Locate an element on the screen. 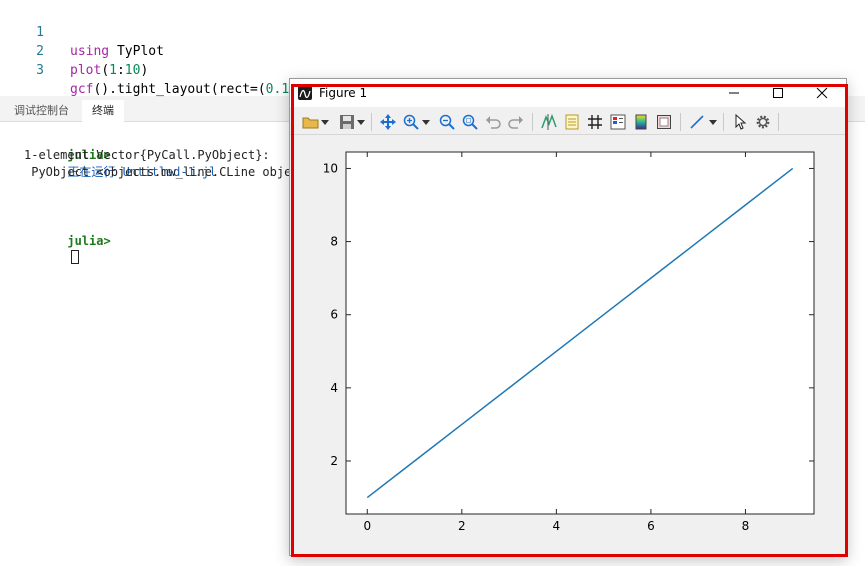 The width and height of the screenshot is (865, 566). colorbar-icon is located at coordinates (618, 122).